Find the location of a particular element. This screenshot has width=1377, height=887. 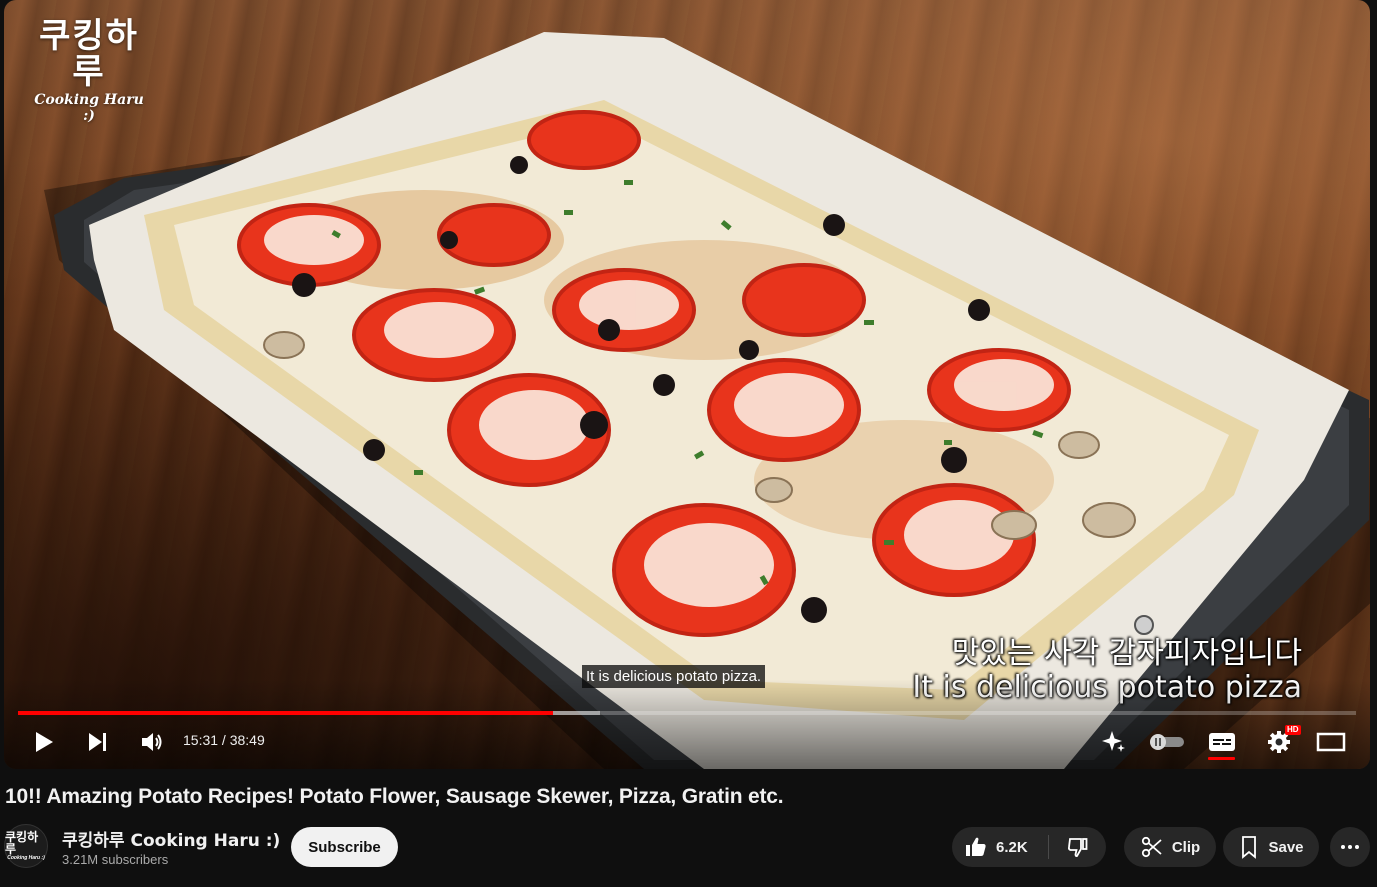

progress-played is located at coordinates (286, 713).